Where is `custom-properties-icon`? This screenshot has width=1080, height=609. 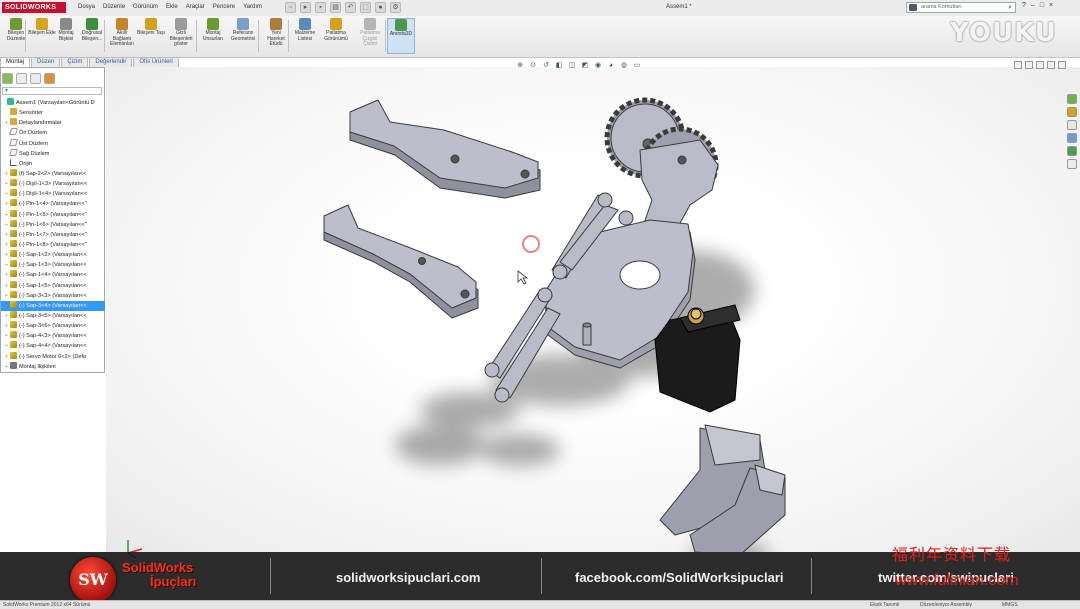 custom-properties-icon is located at coordinates (1072, 164).